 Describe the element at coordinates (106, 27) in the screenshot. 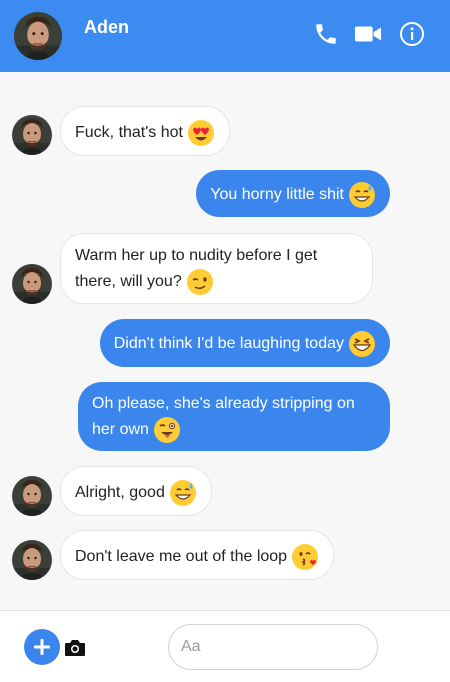

I see `contact-name: Aden` at that location.